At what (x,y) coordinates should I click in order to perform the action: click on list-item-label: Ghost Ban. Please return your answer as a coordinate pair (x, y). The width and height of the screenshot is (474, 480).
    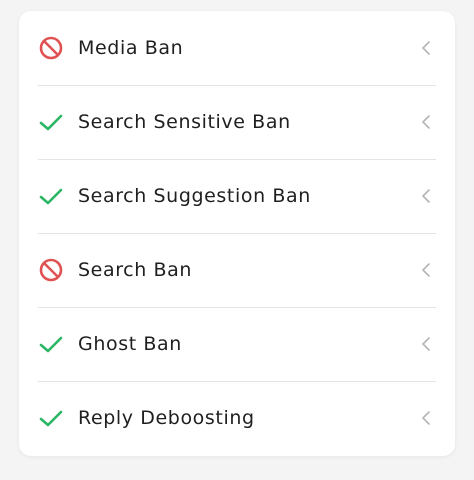
    Looking at the image, I should click on (130, 344).